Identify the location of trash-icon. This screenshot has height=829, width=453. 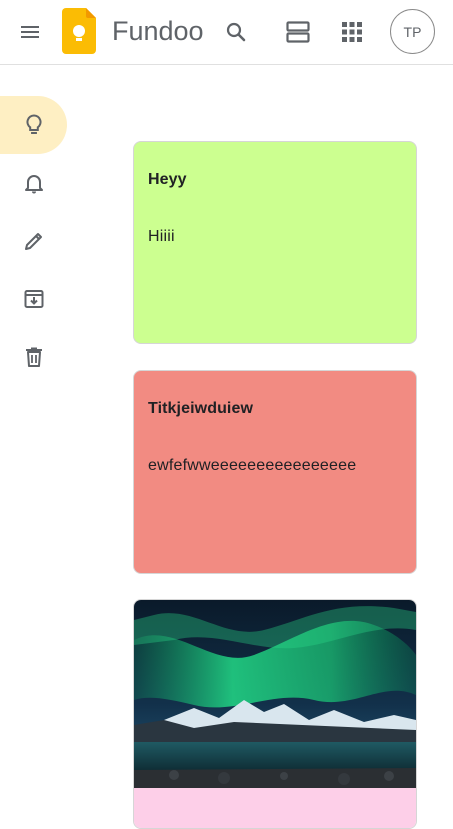
(34, 357).